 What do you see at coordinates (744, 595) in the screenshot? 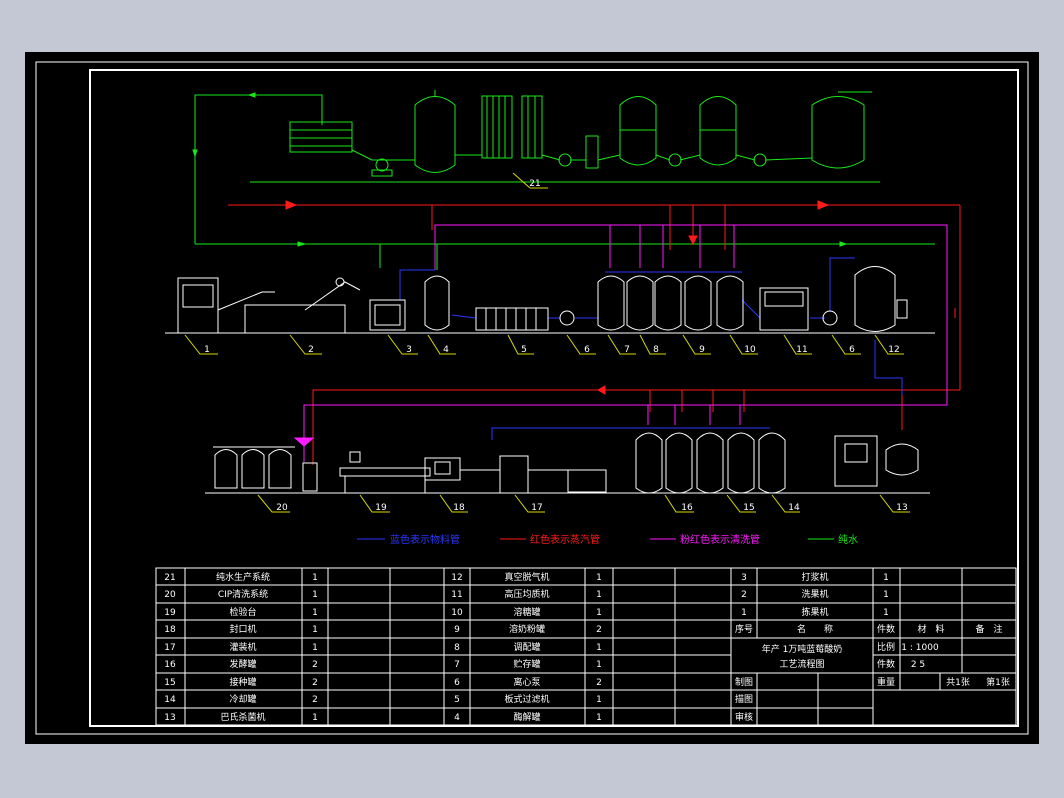
I see `part-2-no: 2` at bounding box center [744, 595].